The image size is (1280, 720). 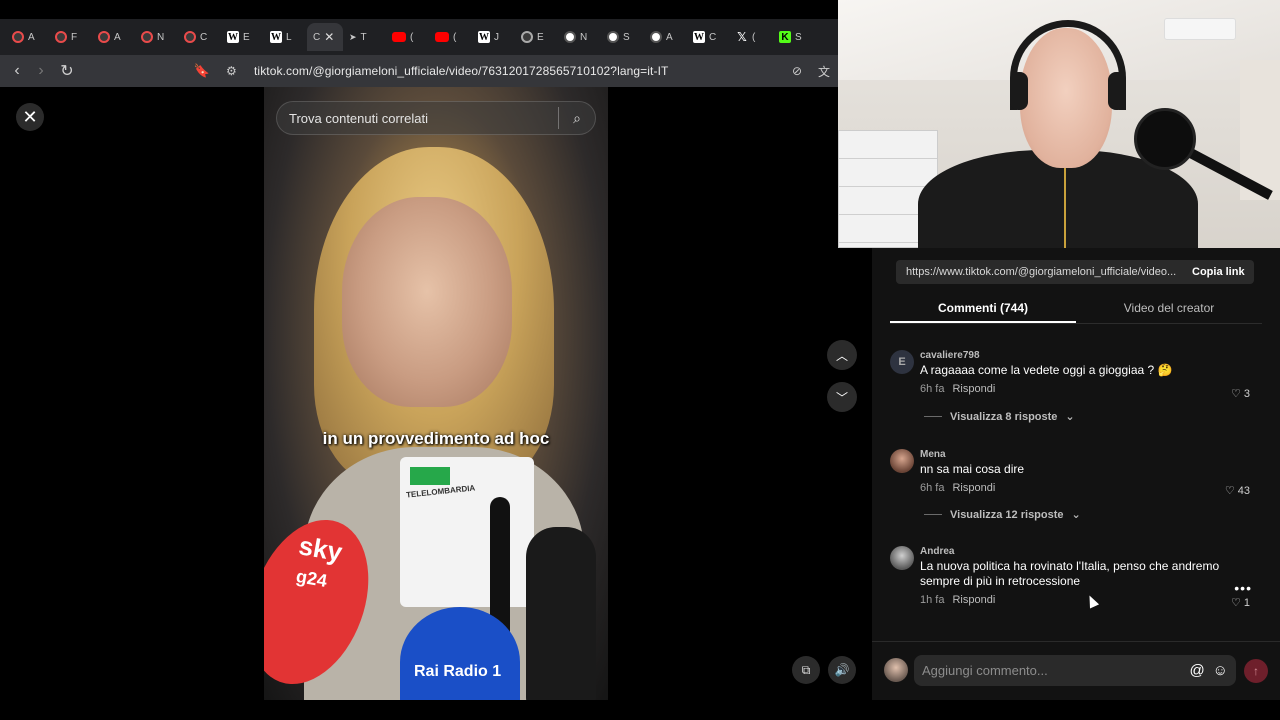 I want to click on like-count: 43, so click(x=1243, y=490).